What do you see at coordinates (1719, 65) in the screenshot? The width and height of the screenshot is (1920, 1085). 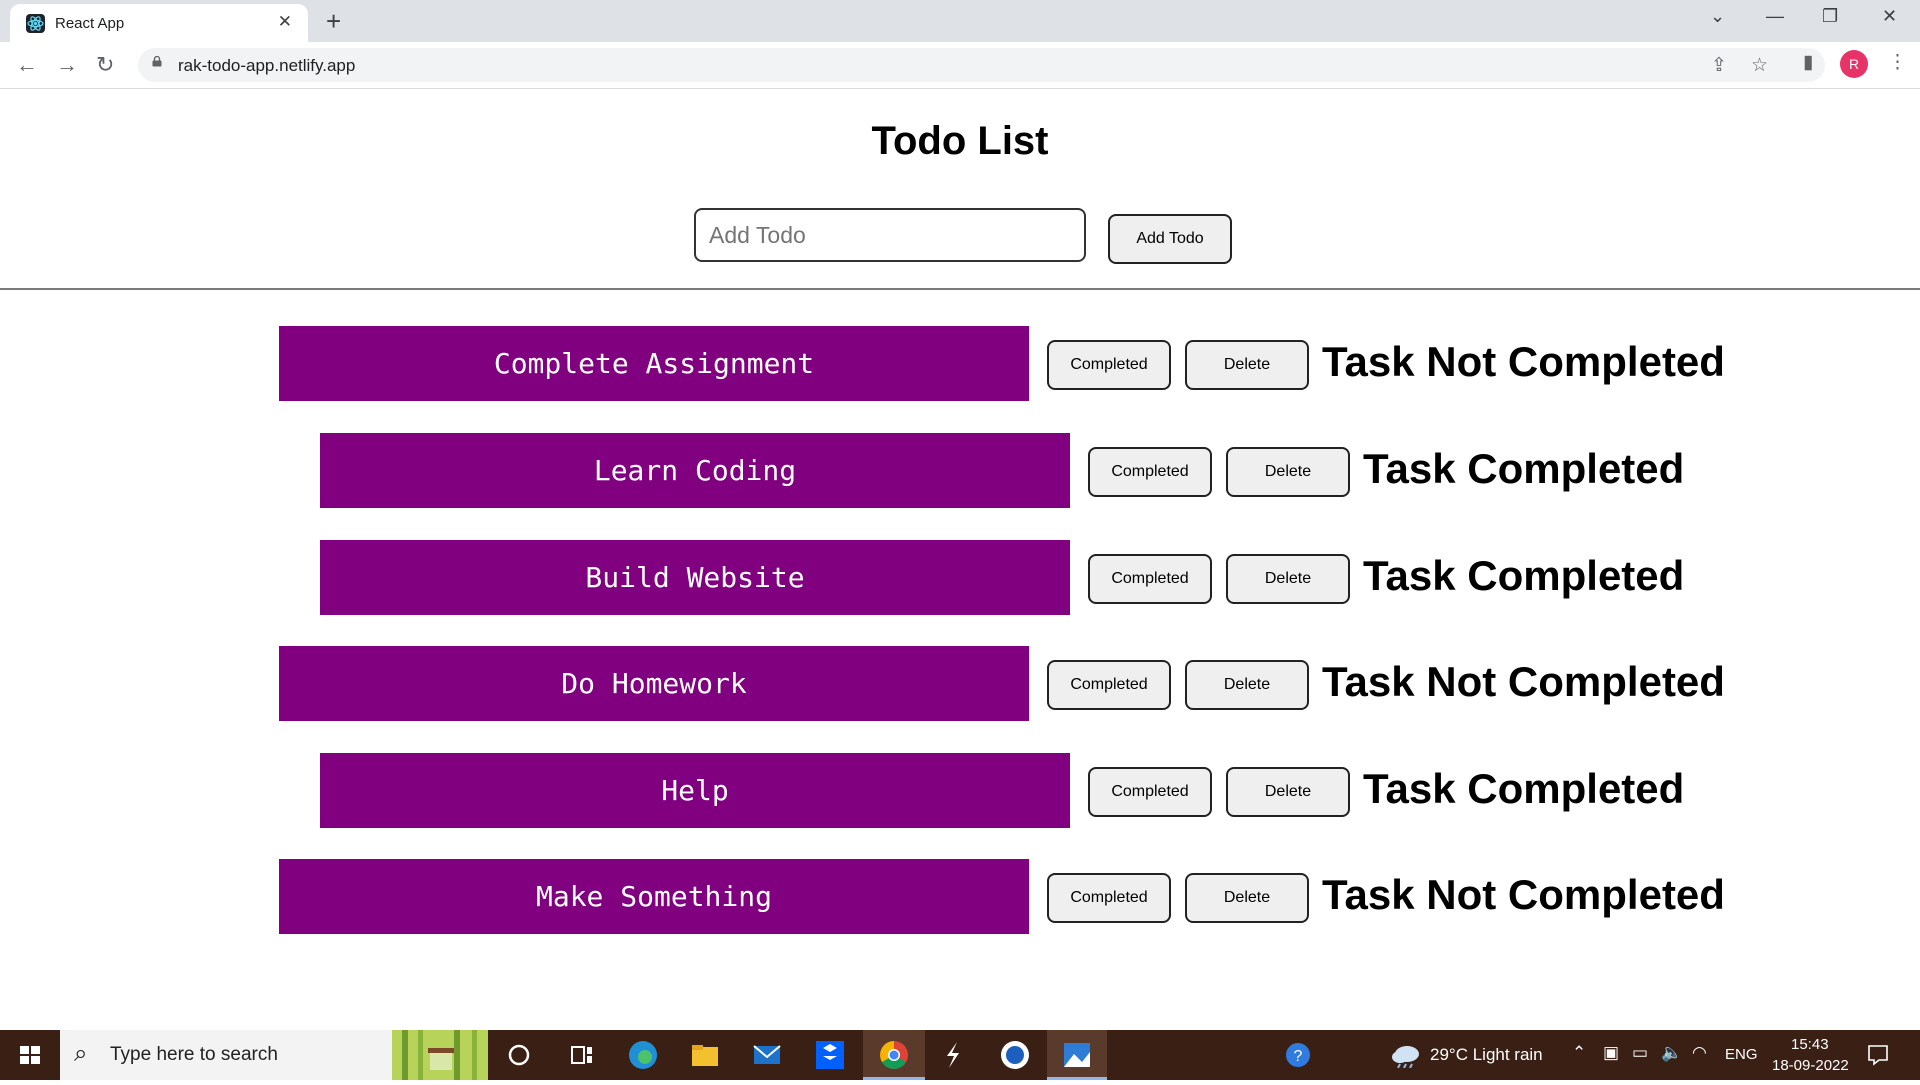 I see `share-icon: ⇪` at bounding box center [1719, 65].